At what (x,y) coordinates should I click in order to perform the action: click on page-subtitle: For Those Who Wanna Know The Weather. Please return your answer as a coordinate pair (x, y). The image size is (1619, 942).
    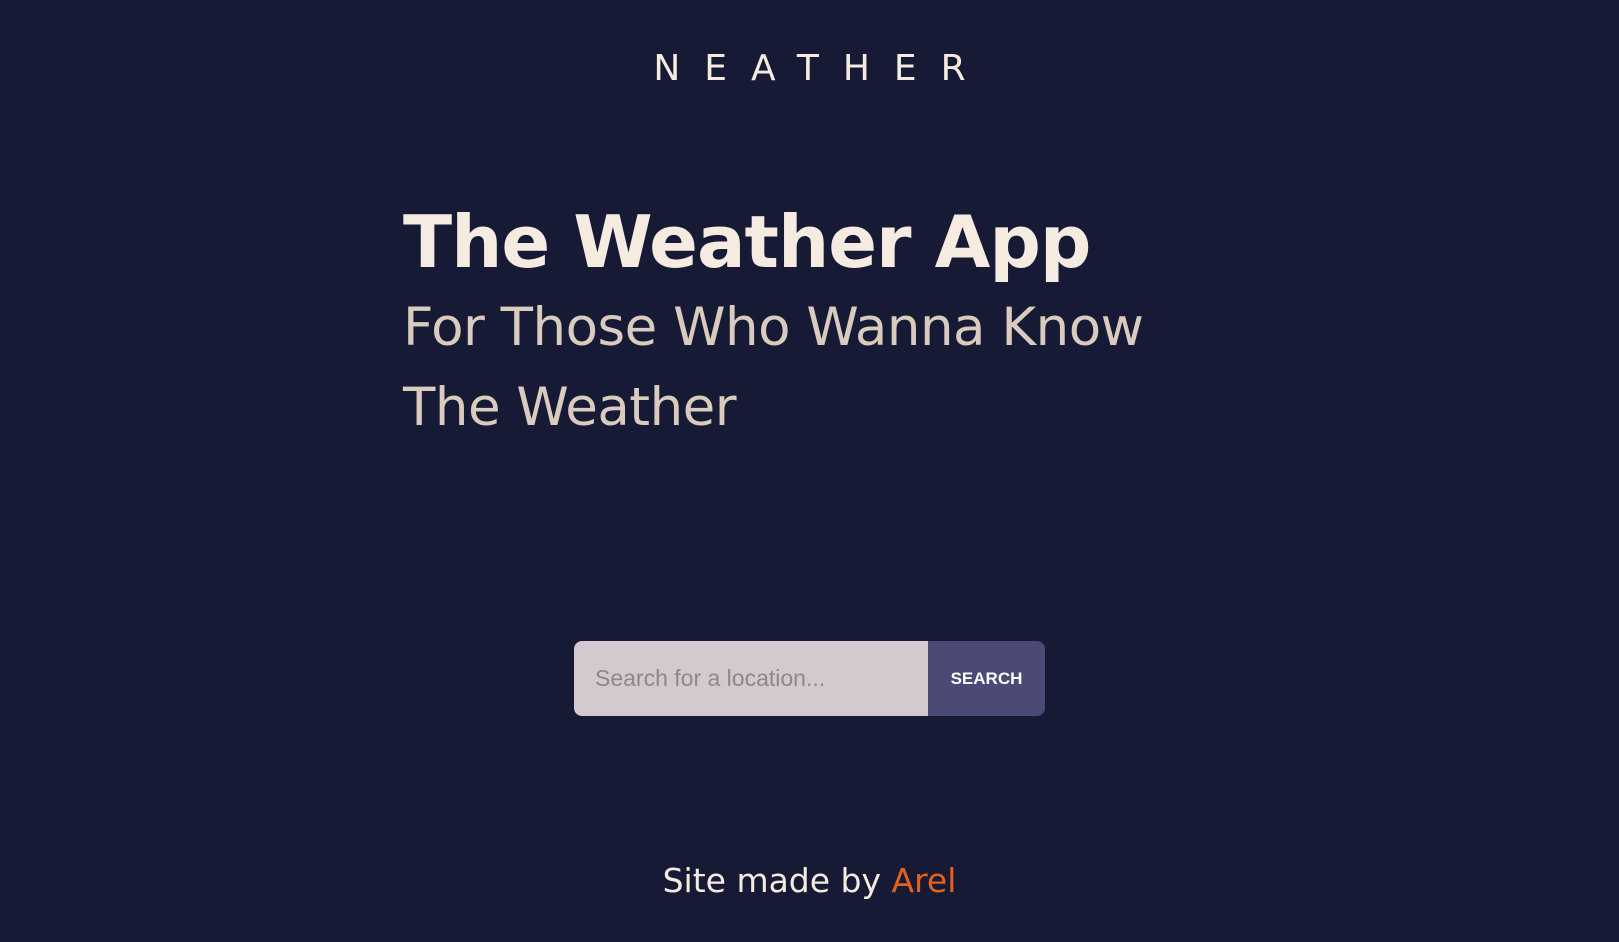
    Looking at the image, I should click on (773, 367).